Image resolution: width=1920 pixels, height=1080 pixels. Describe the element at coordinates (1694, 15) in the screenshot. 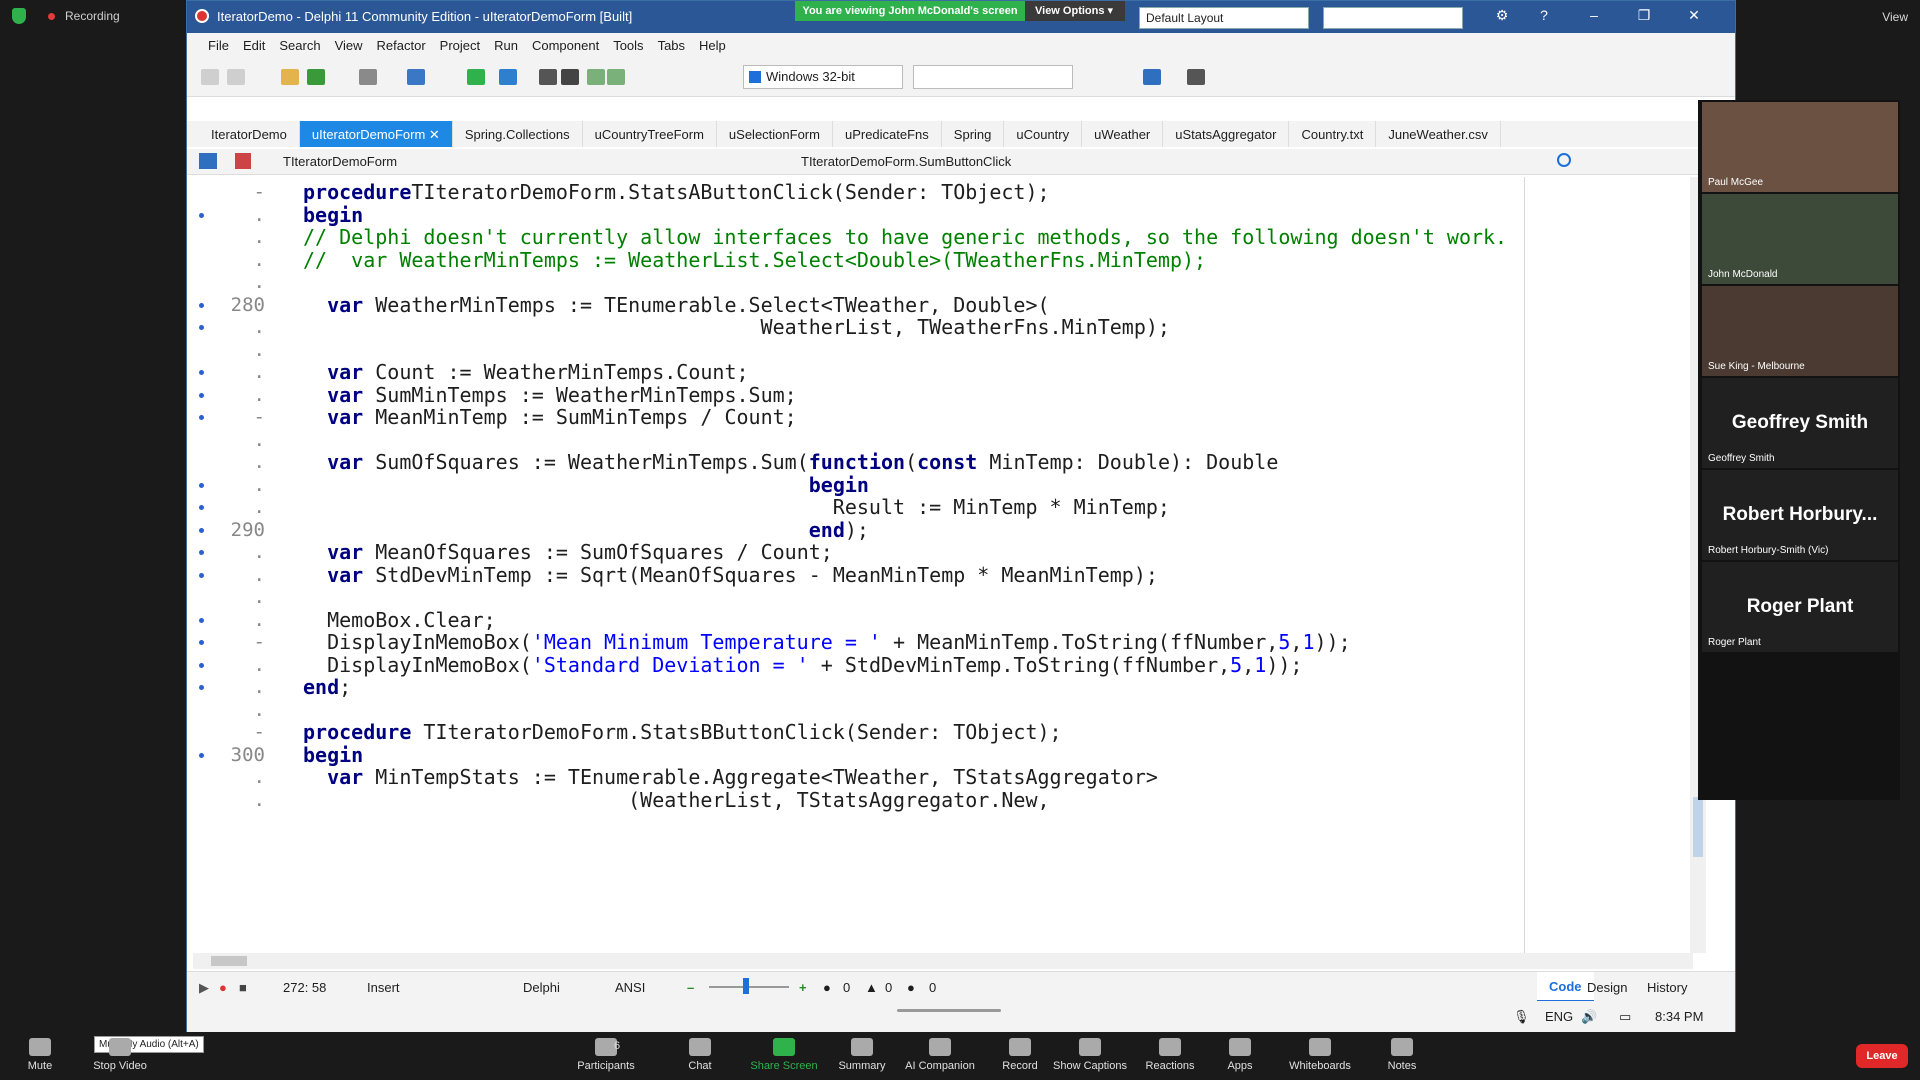

I see `close-icon: ✕` at that location.